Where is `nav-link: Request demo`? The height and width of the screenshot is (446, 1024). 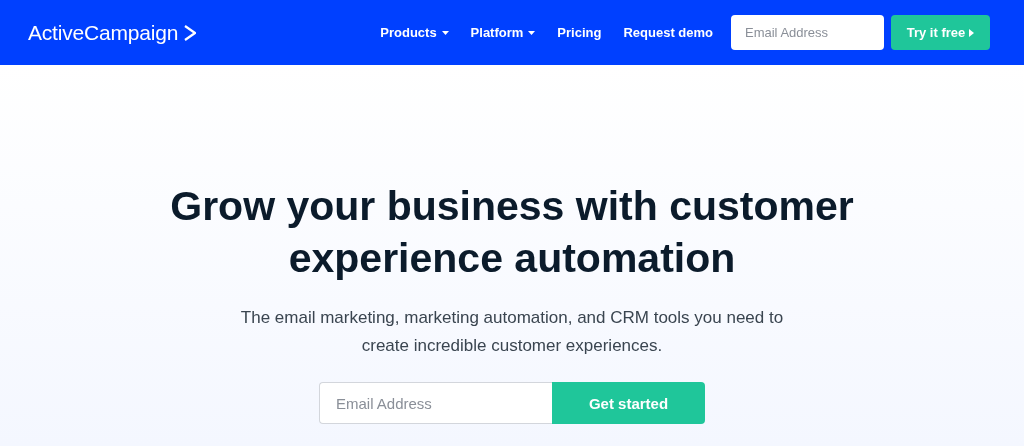
nav-link: Request demo is located at coordinates (668, 32).